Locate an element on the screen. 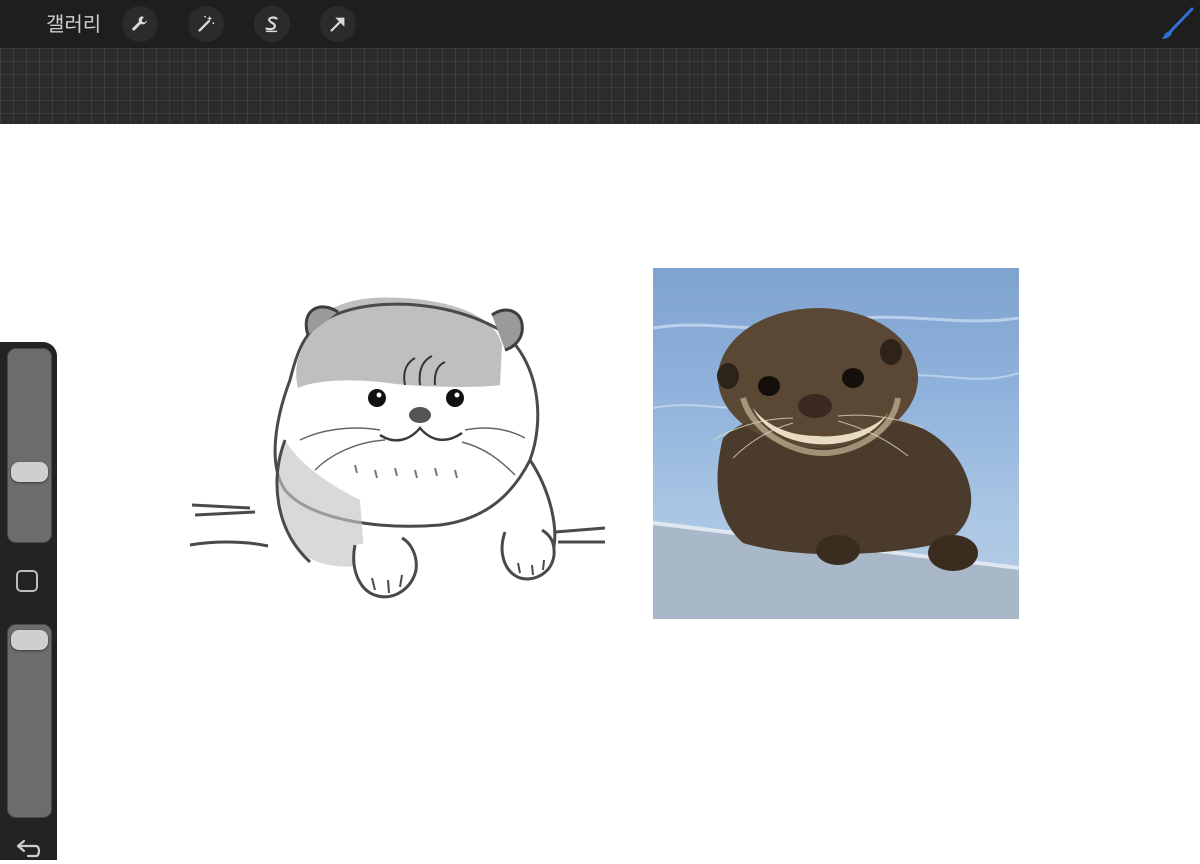  opacity-slider is located at coordinates (29, 721).